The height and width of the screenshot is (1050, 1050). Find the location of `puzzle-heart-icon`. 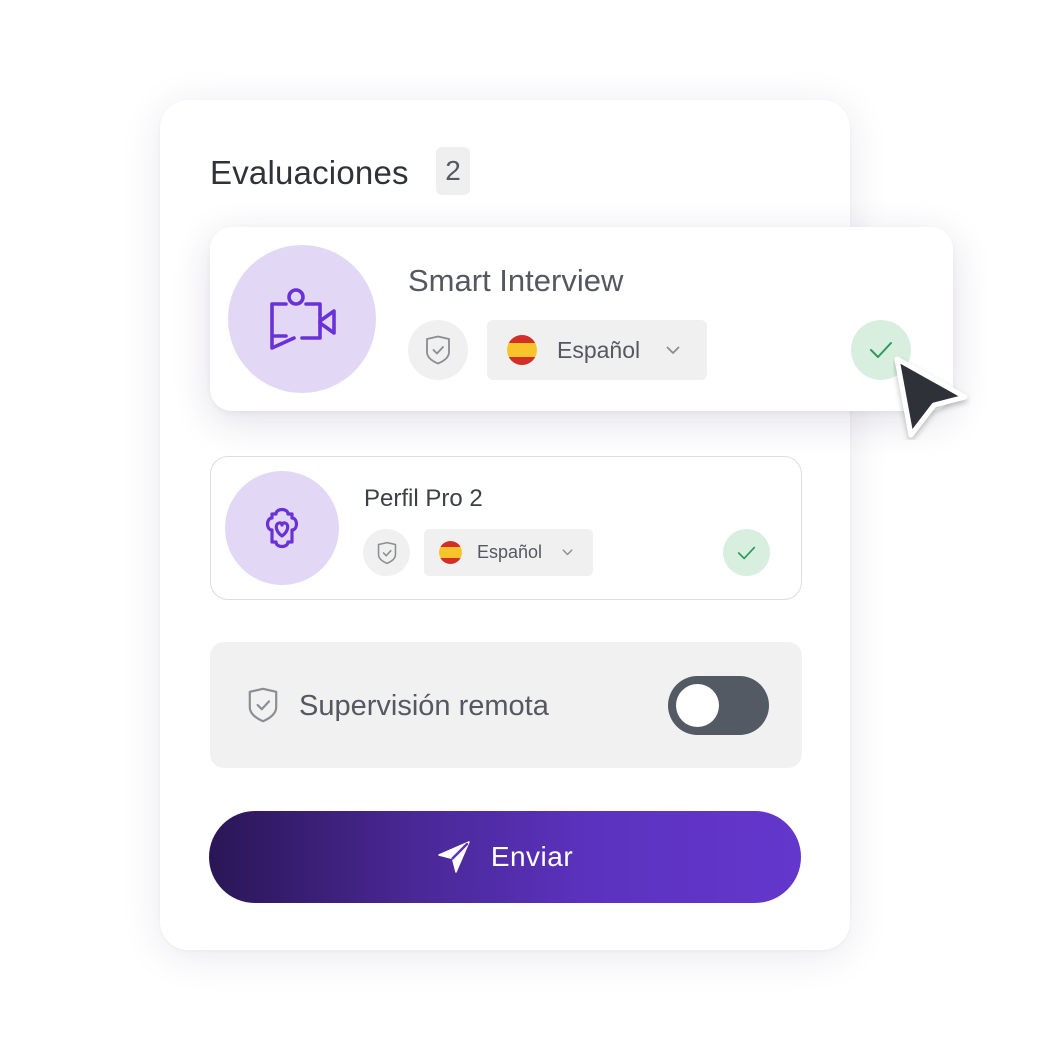

puzzle-heart-icon is located at coordinates (282, 528).